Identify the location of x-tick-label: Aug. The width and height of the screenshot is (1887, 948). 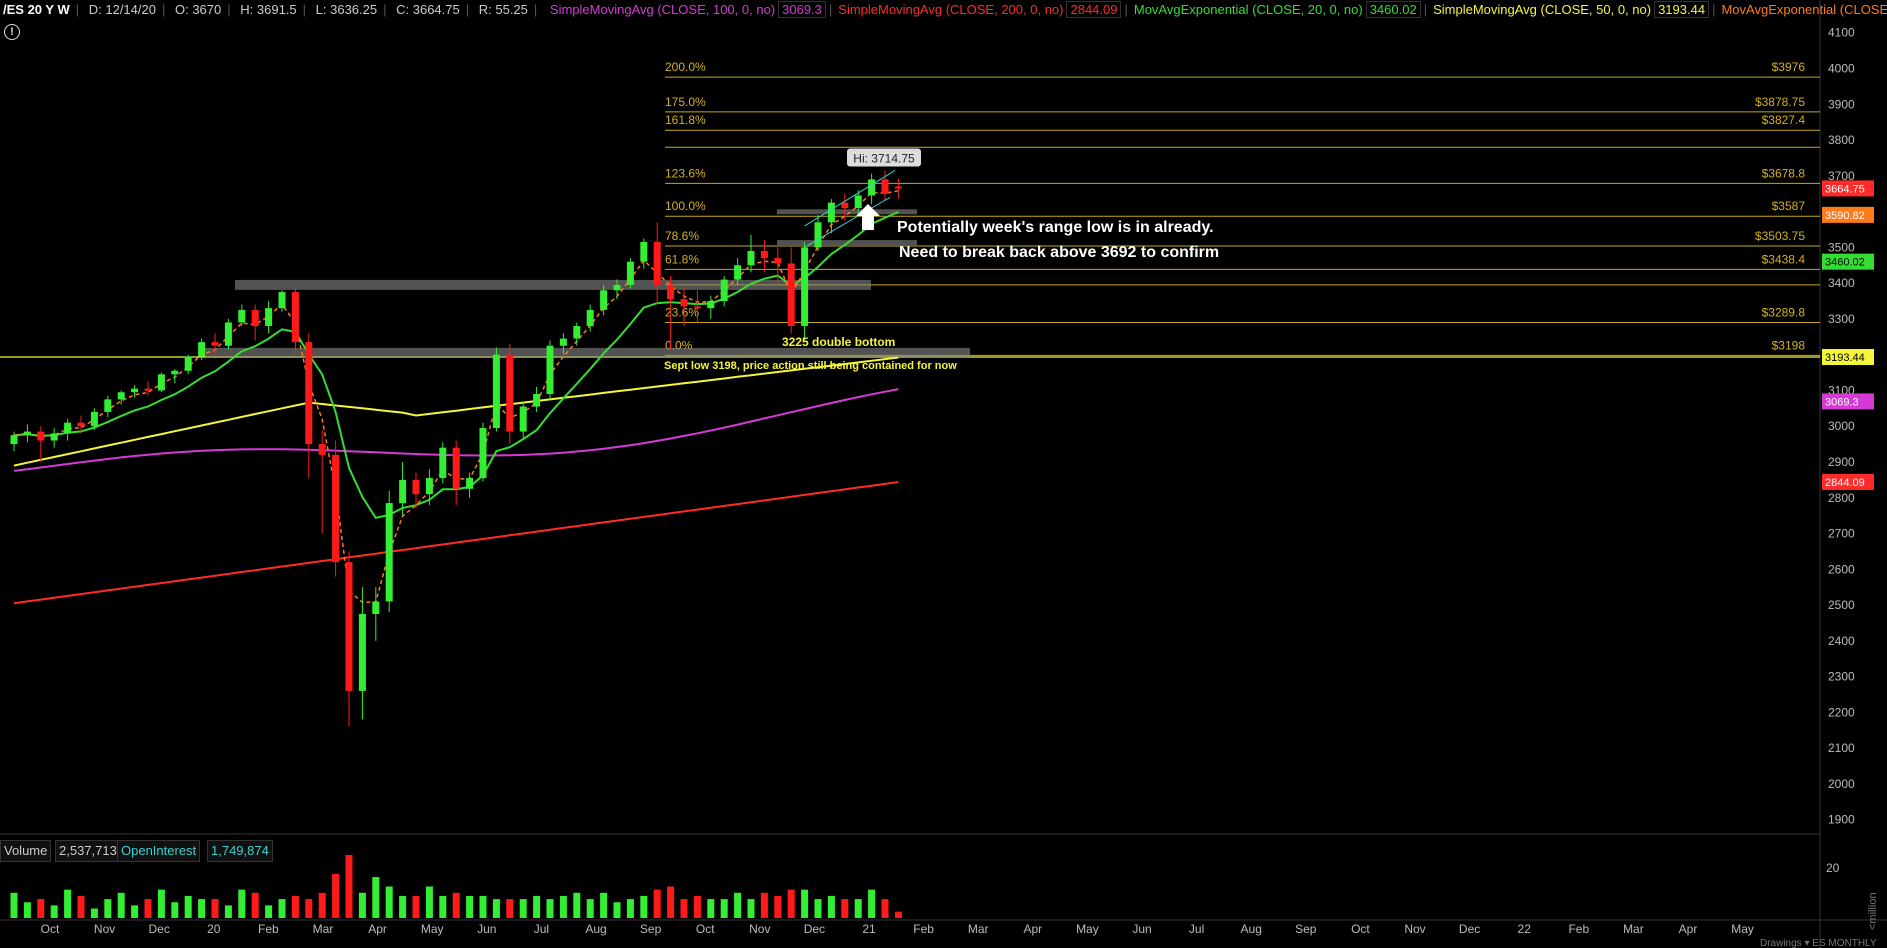
(1251, 929).